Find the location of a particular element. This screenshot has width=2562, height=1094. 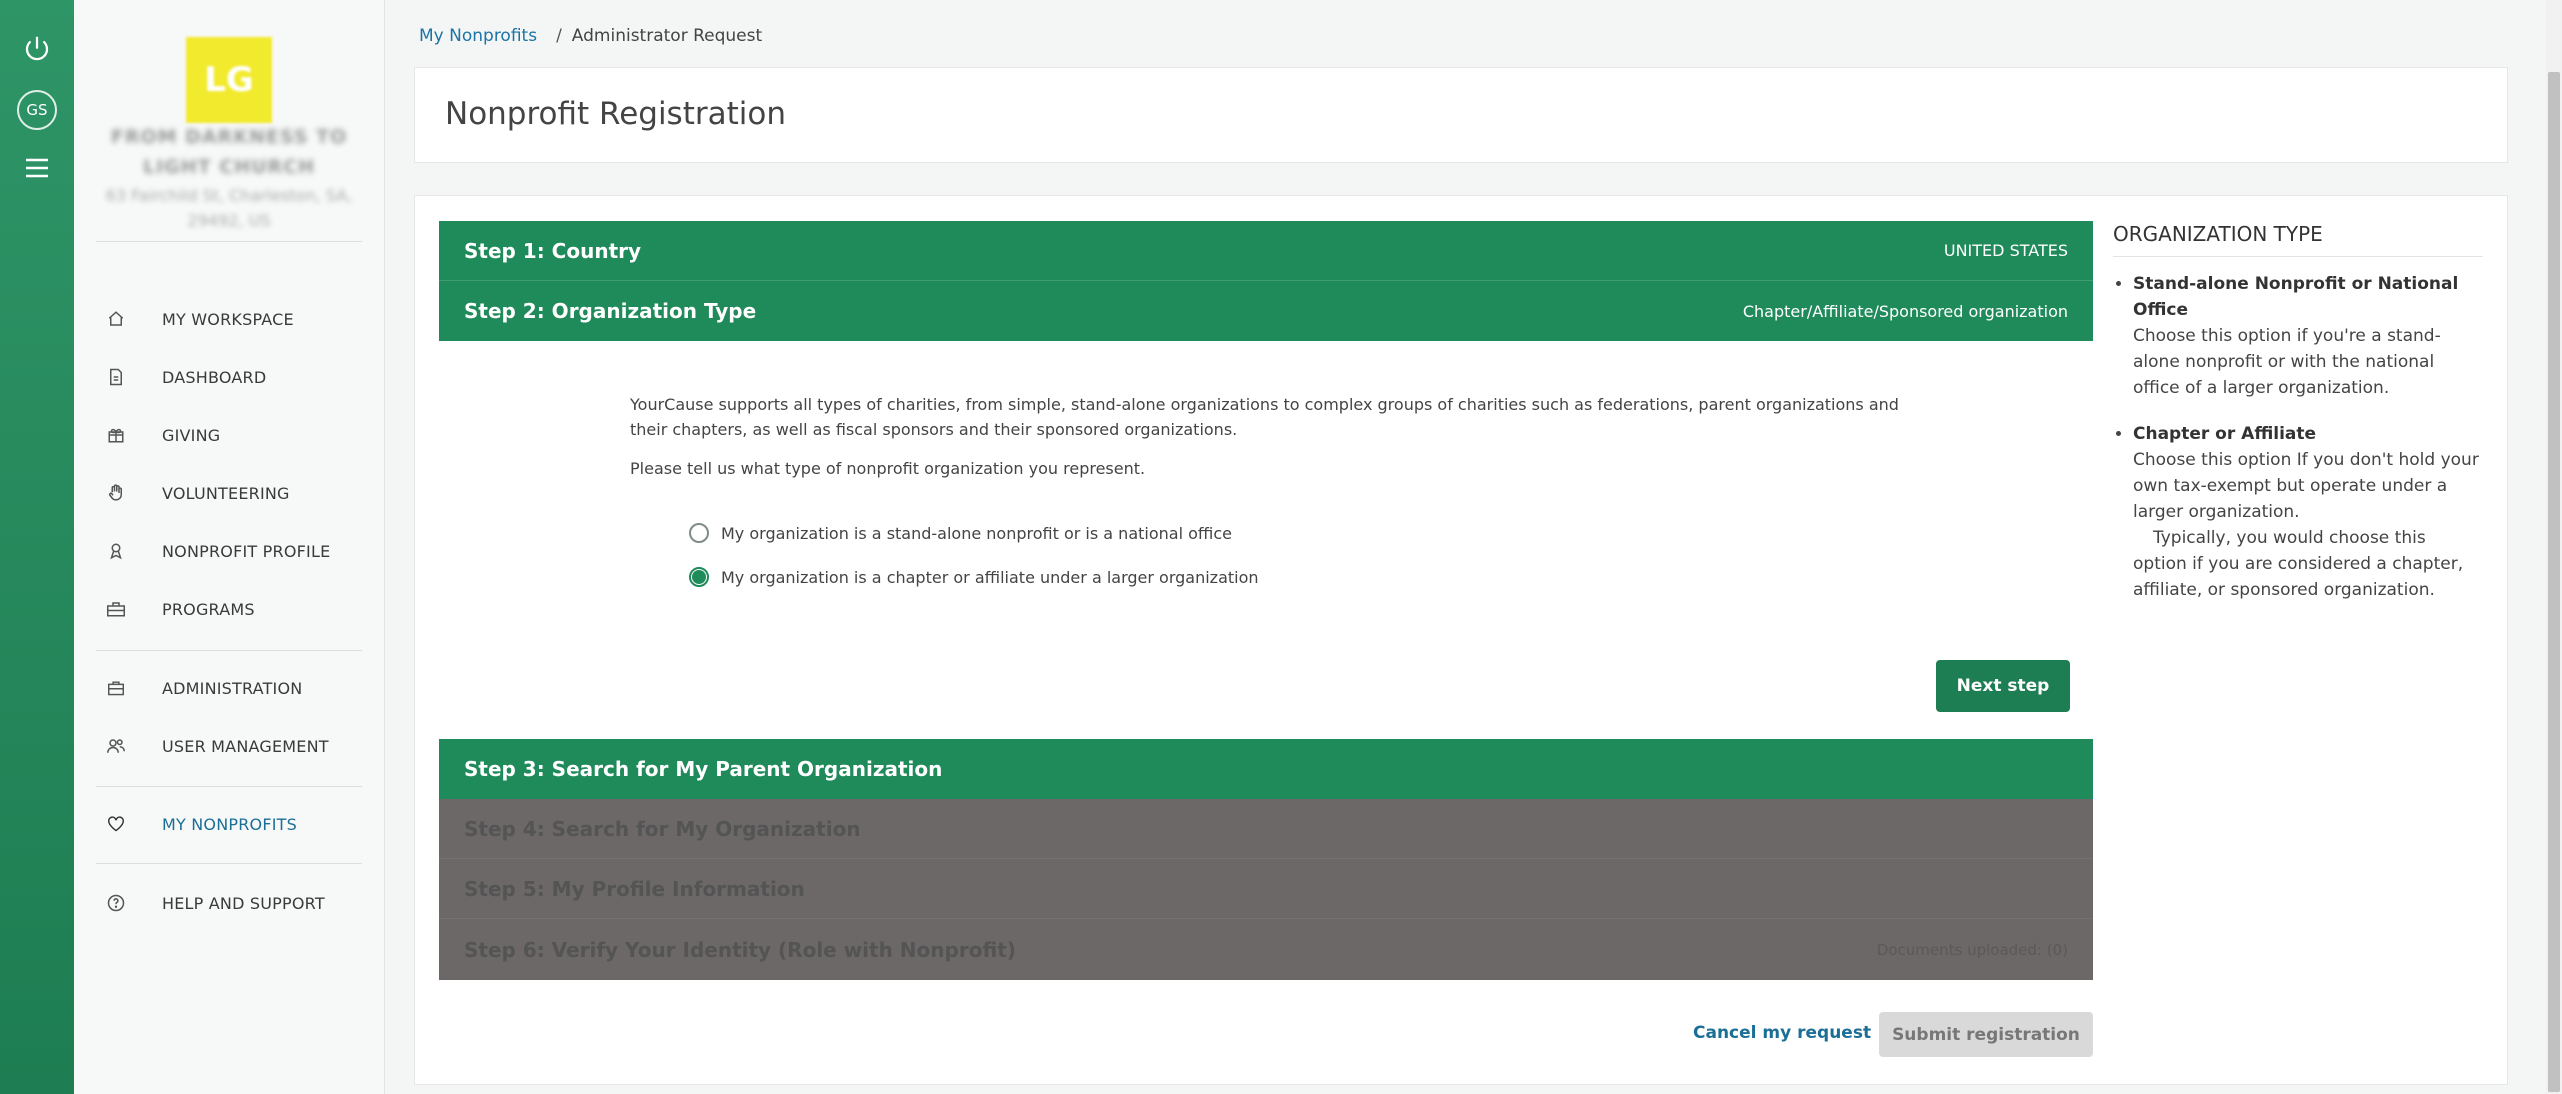

avatar: GS is located at coordinates (37, 110).